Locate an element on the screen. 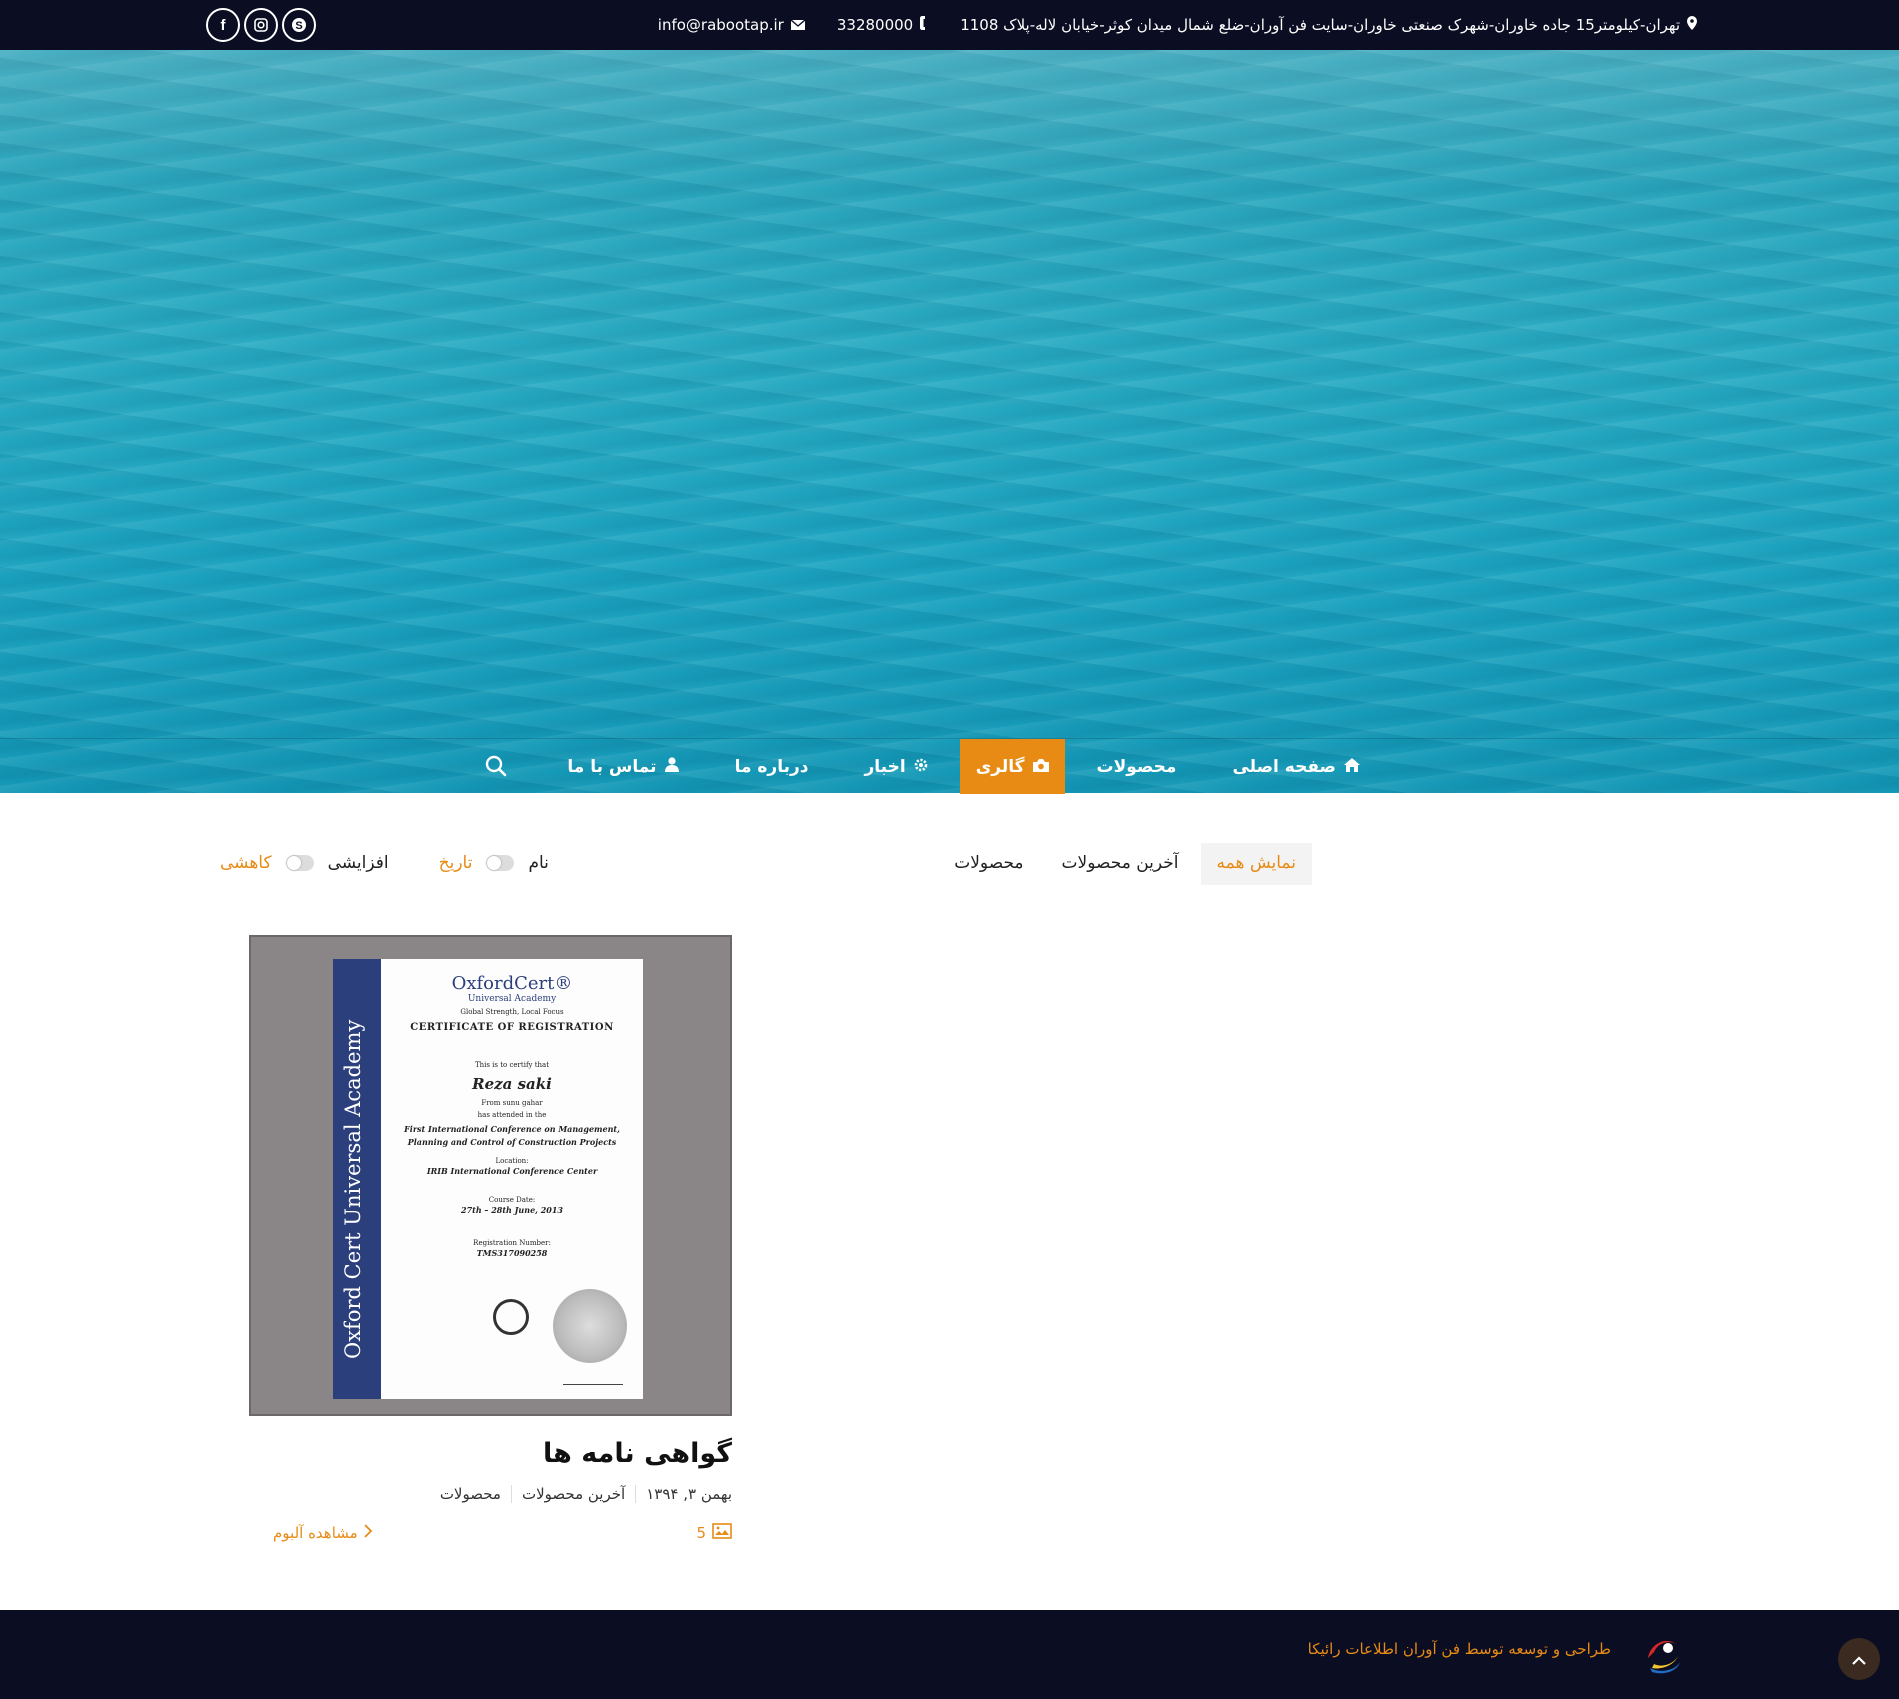  album-meta: بهمن ۳, ۱۳۹۴ آخرین محصولات محصولات is located at coordinates (490, 1494).